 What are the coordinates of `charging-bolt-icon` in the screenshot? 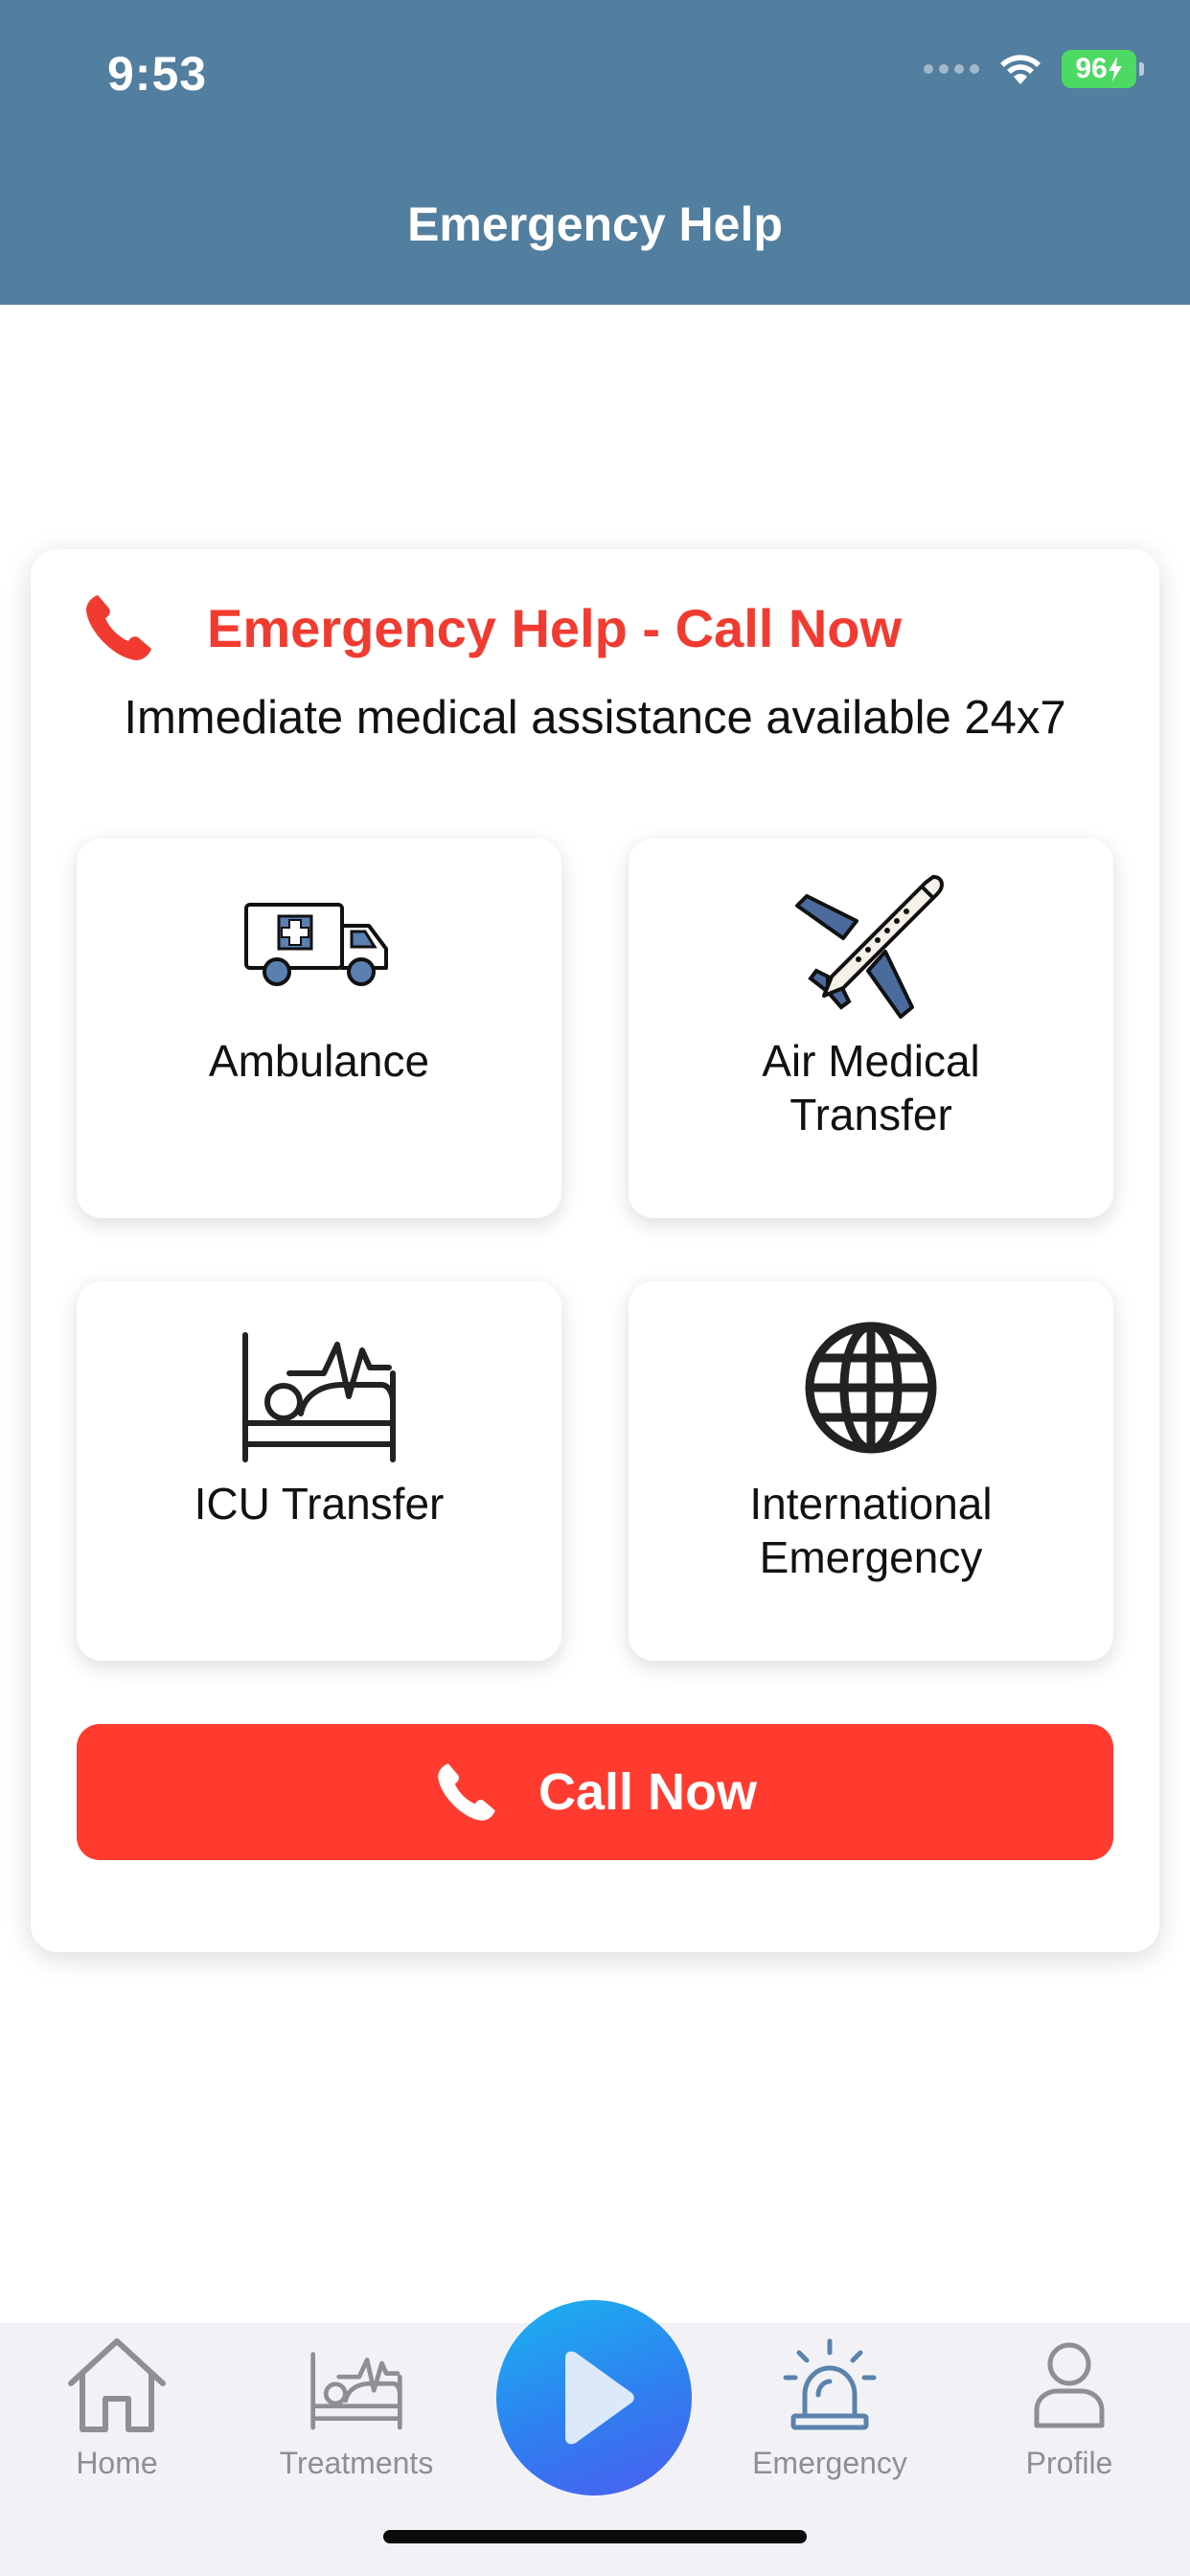 It's located at (1115, 69).